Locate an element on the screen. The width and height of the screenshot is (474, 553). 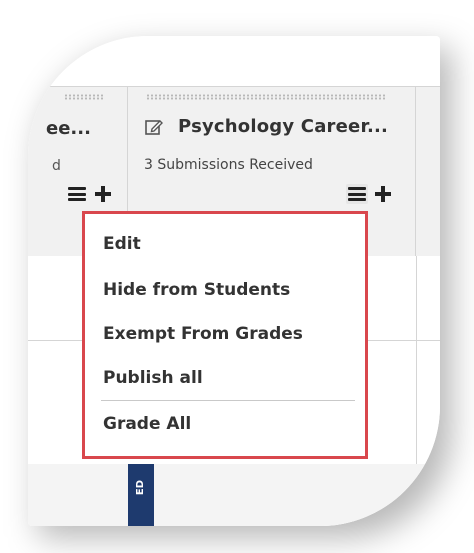
column-divider is located at coordinates (416, 360).